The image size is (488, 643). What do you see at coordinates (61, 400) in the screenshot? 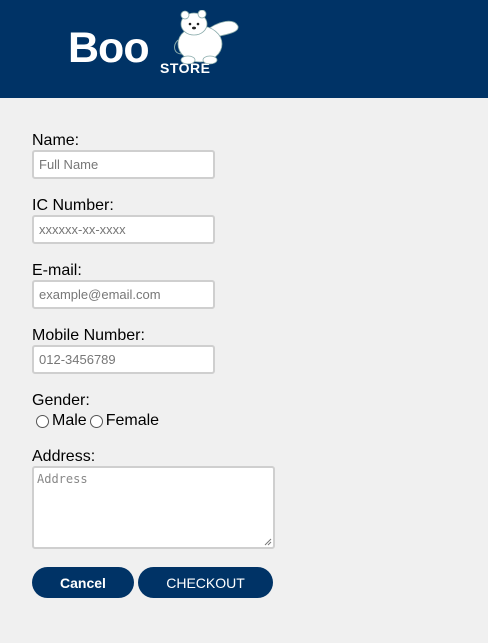
I see `gender-label: Gender:` at bounding box center [61, 400].